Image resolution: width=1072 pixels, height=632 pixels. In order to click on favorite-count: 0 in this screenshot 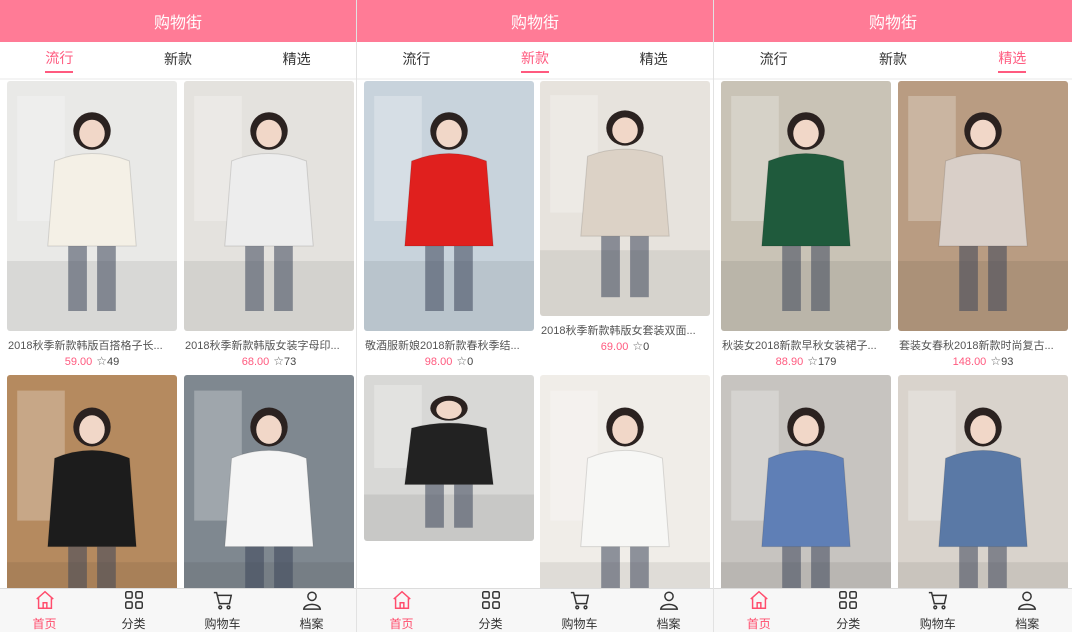, I will do `click(646, 347)`.